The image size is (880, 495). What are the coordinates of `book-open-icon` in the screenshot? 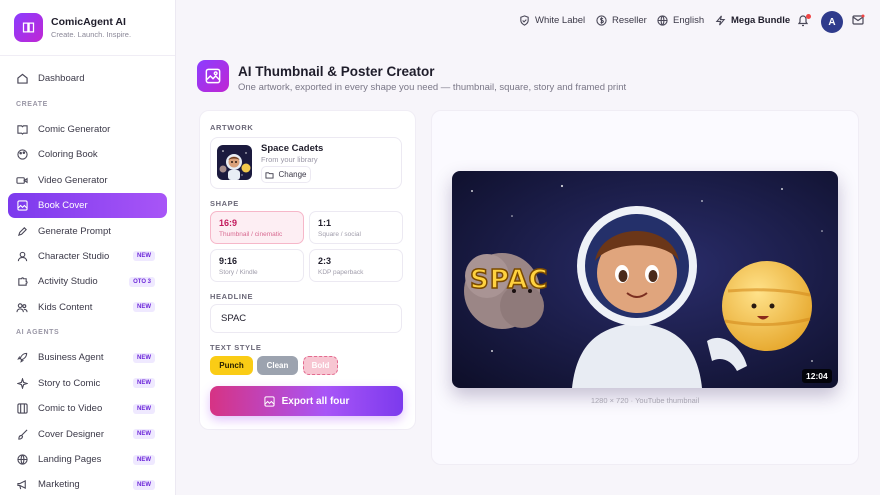 It's located at (22, 129).